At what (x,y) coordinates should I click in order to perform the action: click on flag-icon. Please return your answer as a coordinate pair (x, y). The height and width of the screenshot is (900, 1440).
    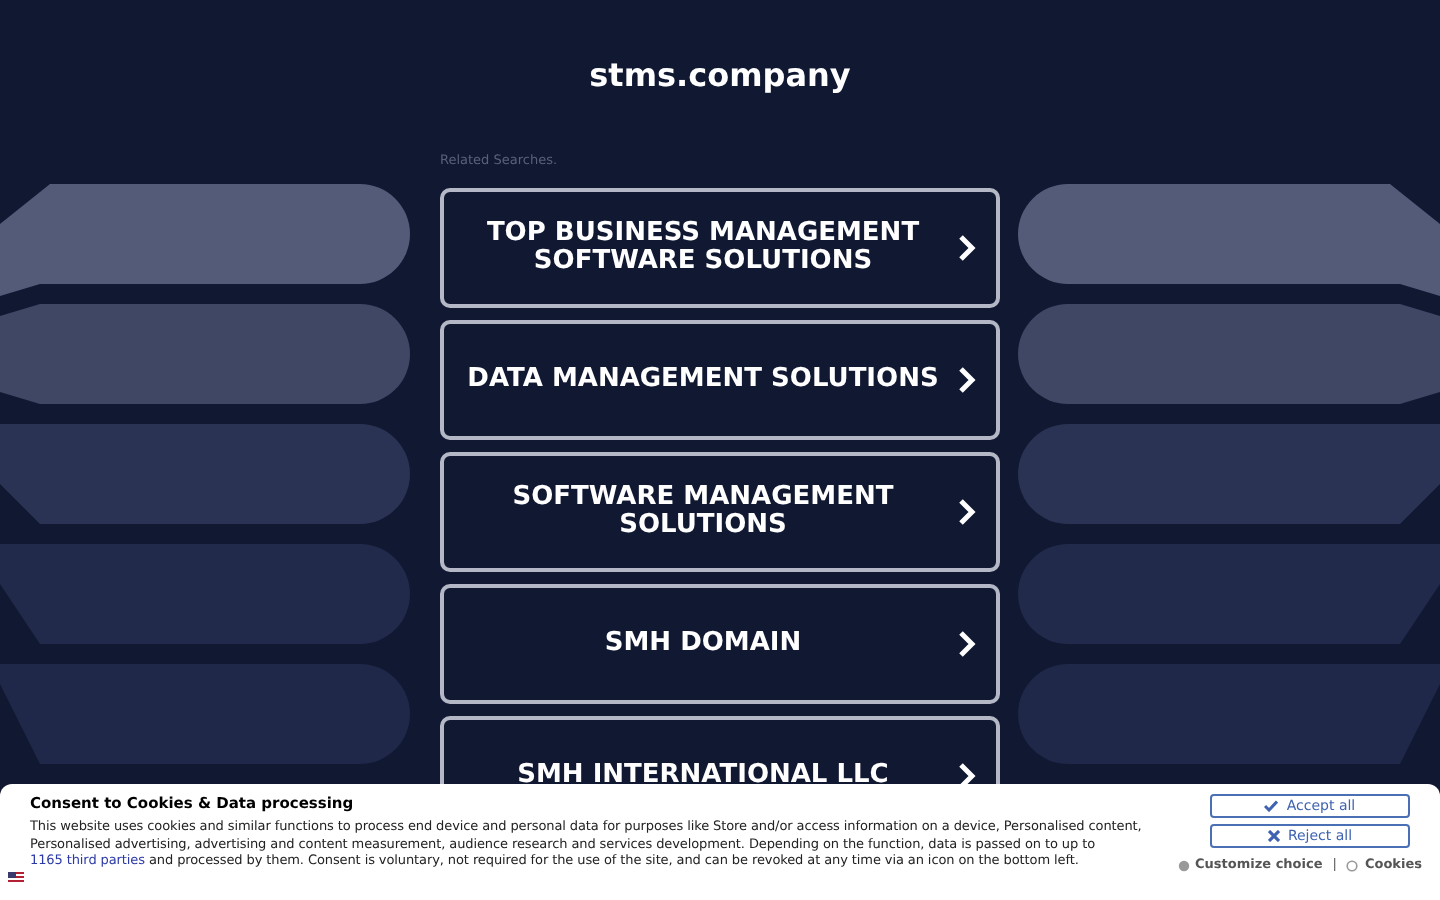
    Looking at the image, I should click on (16, 878).